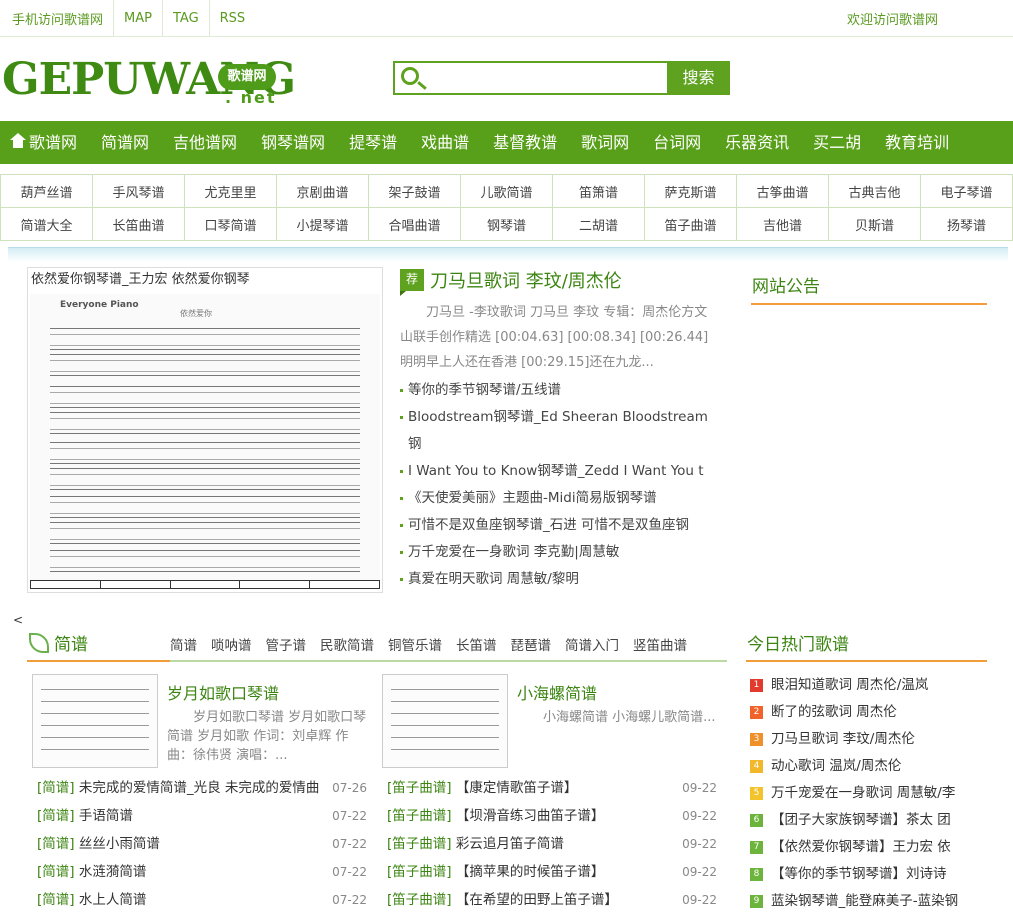 The image size is (1013, 921). I want to click on category-link: 合唱曲谱, so click(414, 224).